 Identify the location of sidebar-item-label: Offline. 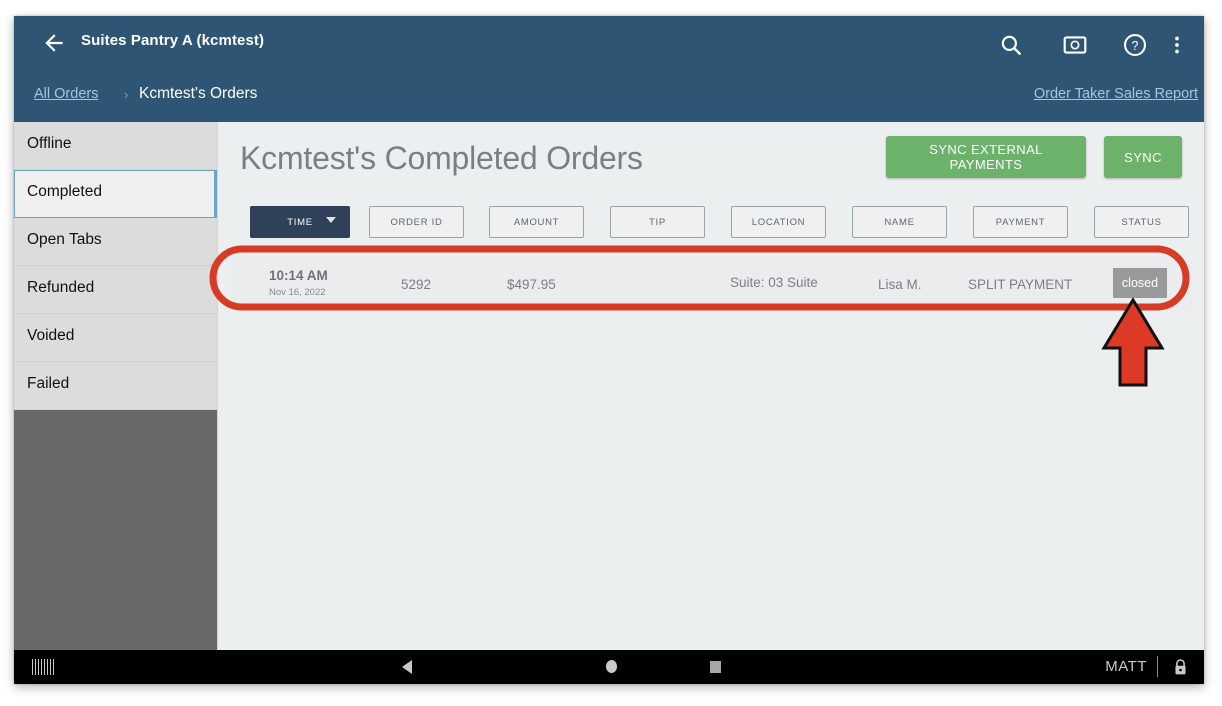
(49, 143).